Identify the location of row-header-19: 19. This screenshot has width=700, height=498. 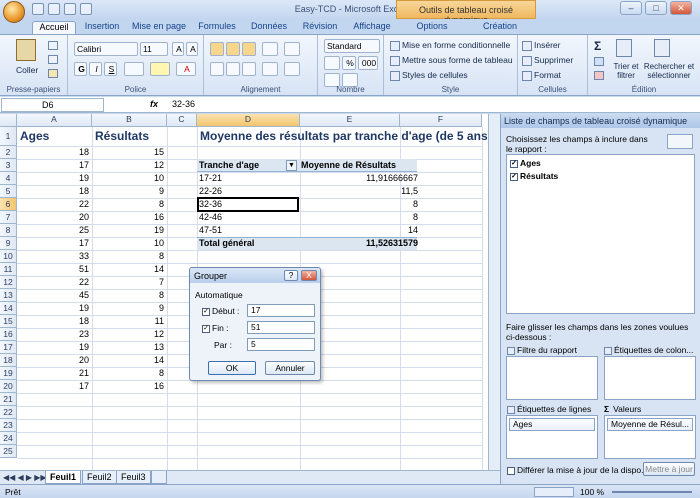
(8, 373).